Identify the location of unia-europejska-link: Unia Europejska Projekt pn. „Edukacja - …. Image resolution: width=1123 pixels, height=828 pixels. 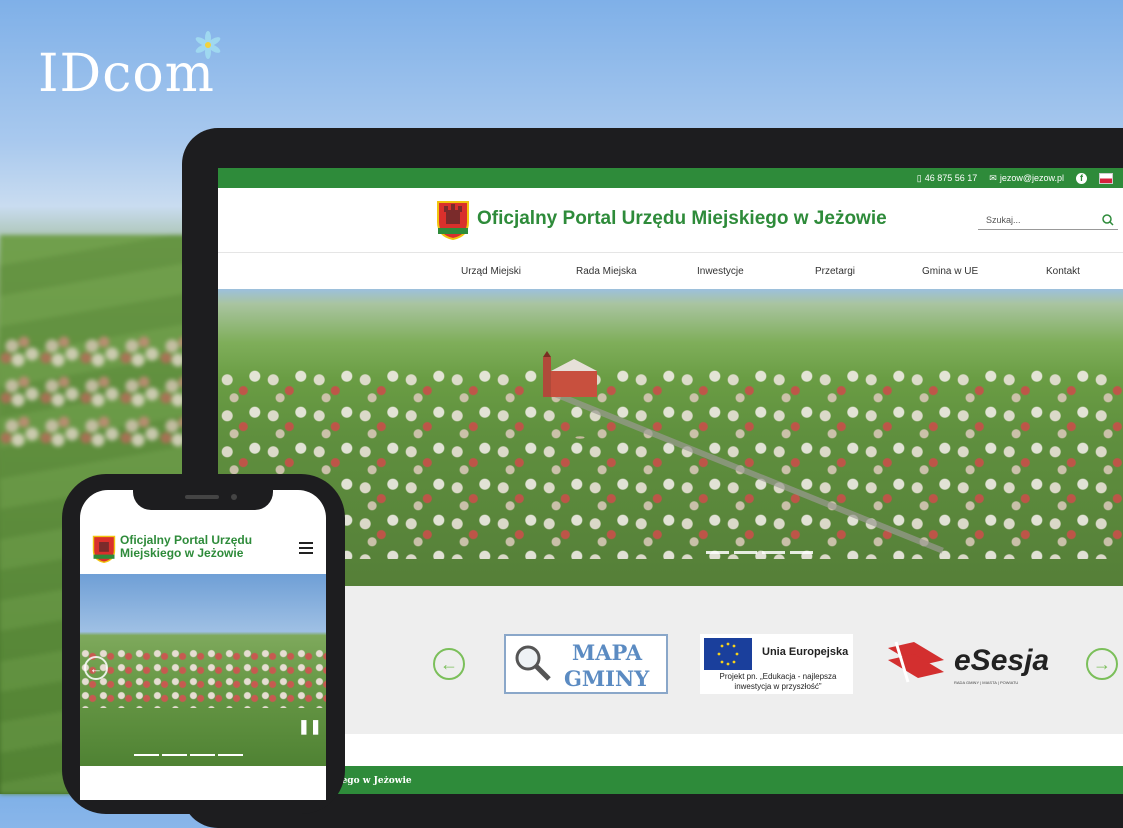
(776, 664).